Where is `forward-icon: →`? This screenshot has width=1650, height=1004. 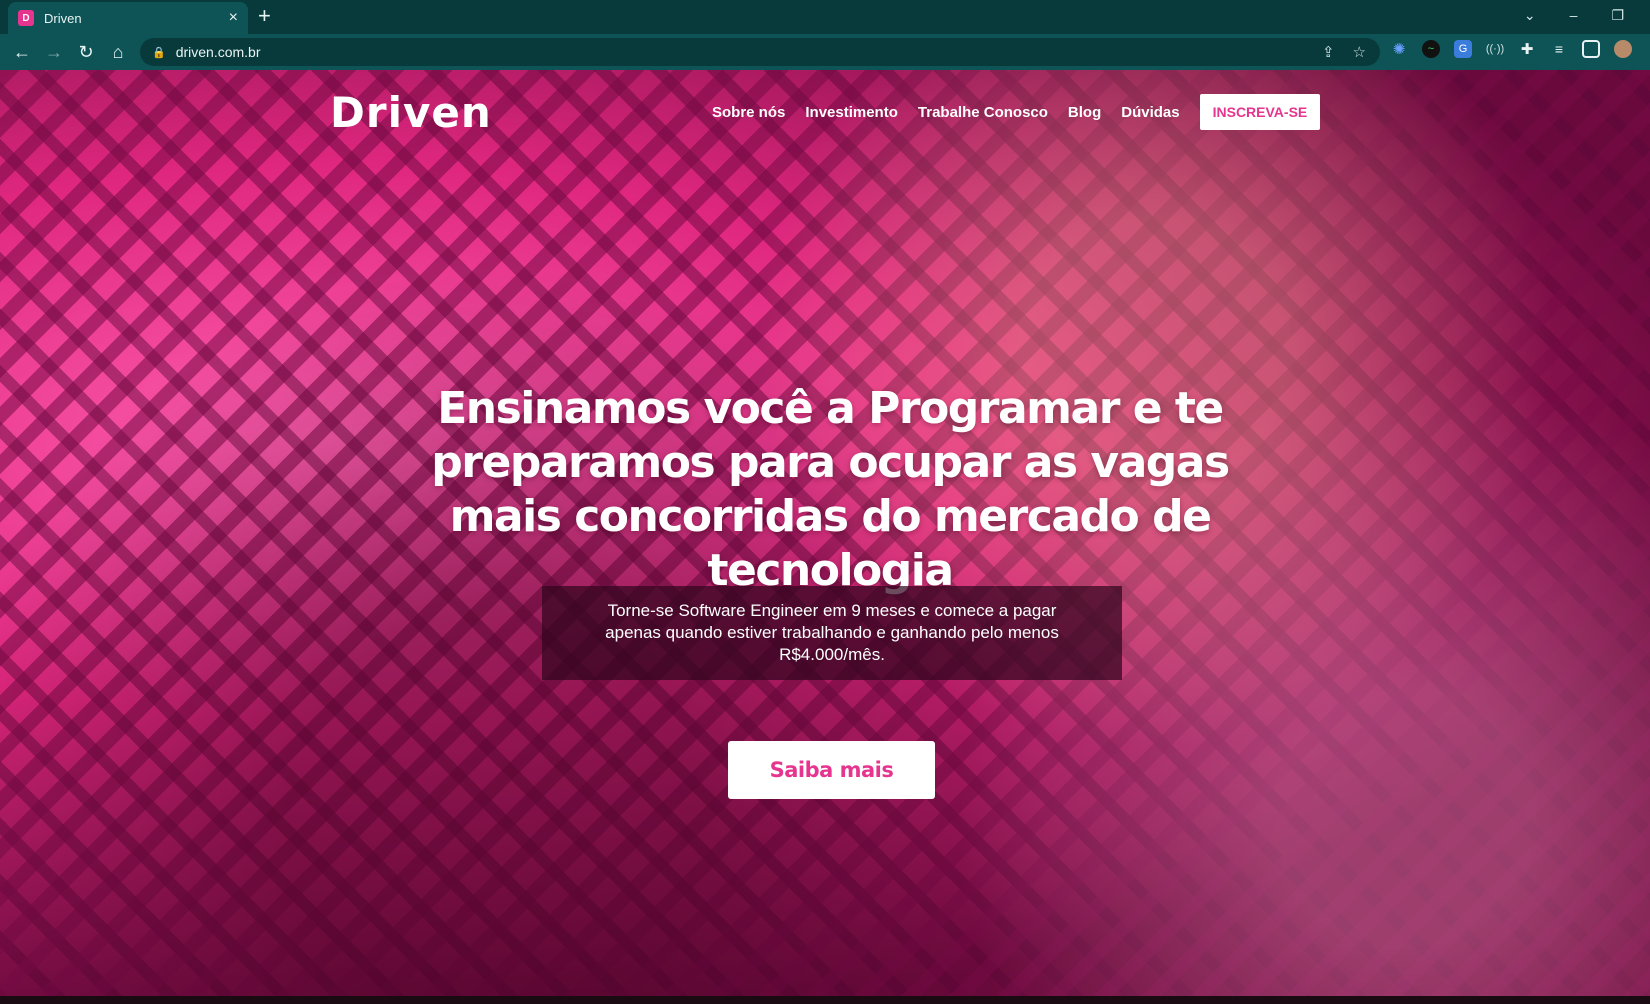
forward-icon: → is located at coordinates (54, 52).